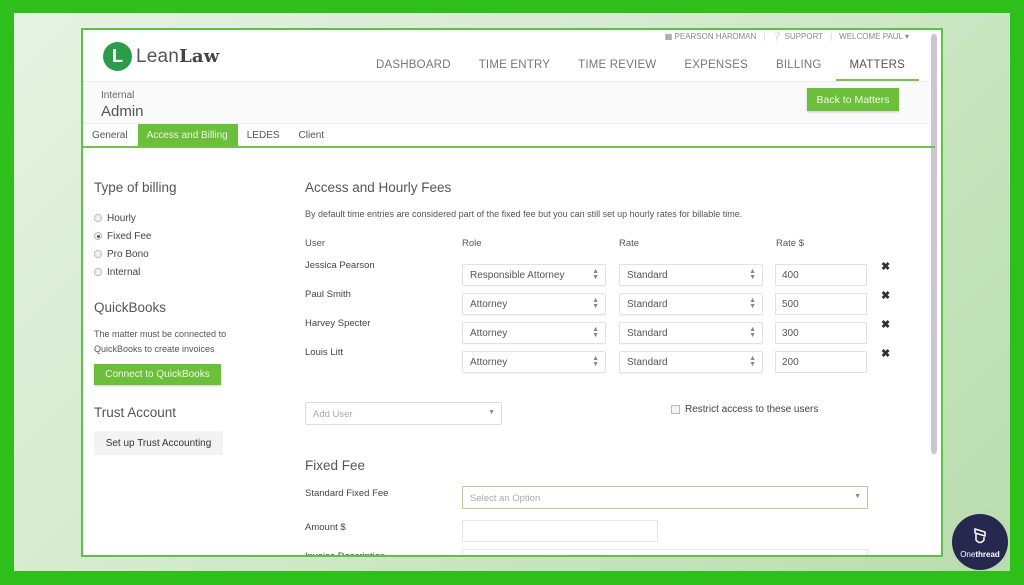 The image size is (1024, 585). What do you see at coordinates (158, 443) in the screenshot?
I see `setup-trust-accounting-button: Set up Trust Accounting` at bounding box center [158, 443].